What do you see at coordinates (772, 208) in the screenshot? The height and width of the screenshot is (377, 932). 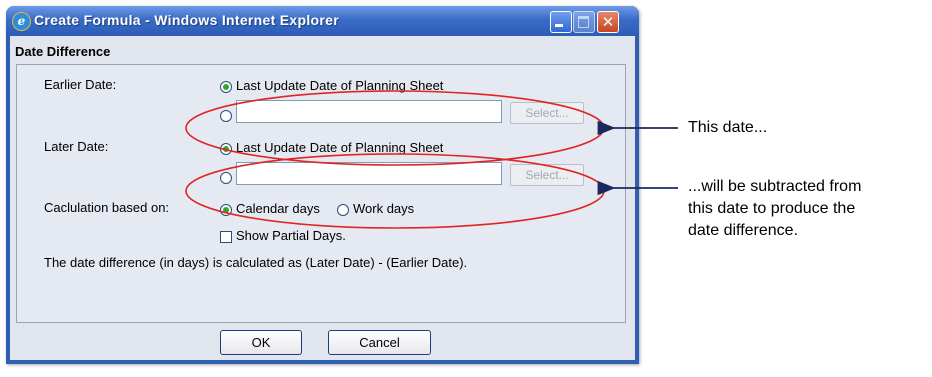 I see `annotation-this-date-produce: this date to produce the` at bounding box center [772, 208].